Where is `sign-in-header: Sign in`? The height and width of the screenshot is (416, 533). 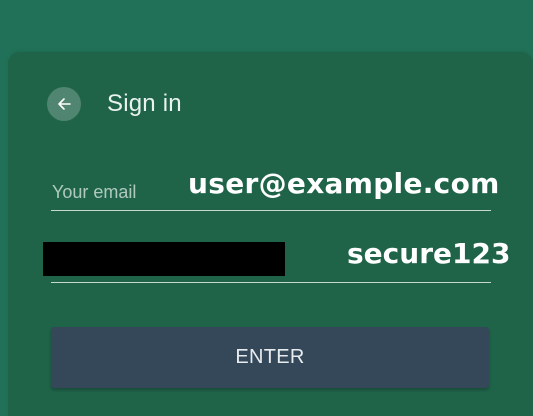 sign-in-header: Sign in is located at coordinates (114, 104).